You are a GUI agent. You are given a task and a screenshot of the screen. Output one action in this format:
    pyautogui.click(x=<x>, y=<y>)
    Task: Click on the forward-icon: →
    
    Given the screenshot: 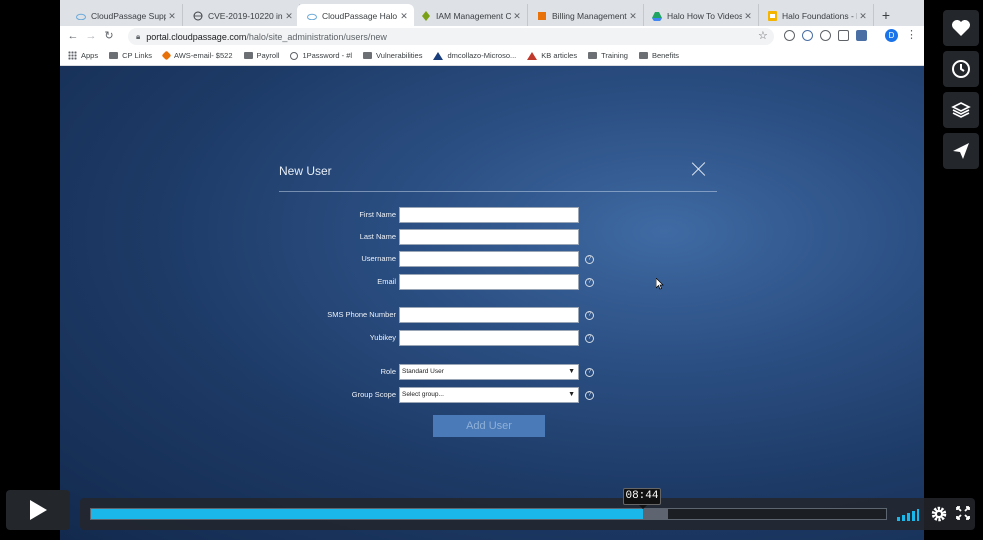 What is the action you would take?
    pyautogui.click(x=91, y=36)
    